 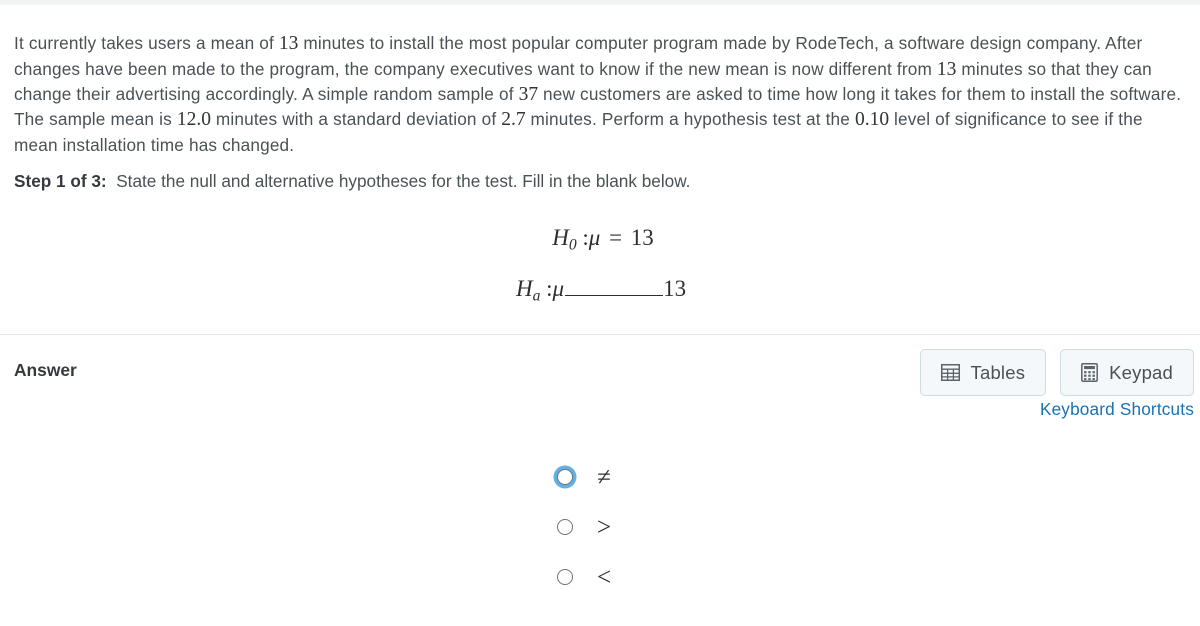 I want to click on section-divider, so click(x=600, y=334).